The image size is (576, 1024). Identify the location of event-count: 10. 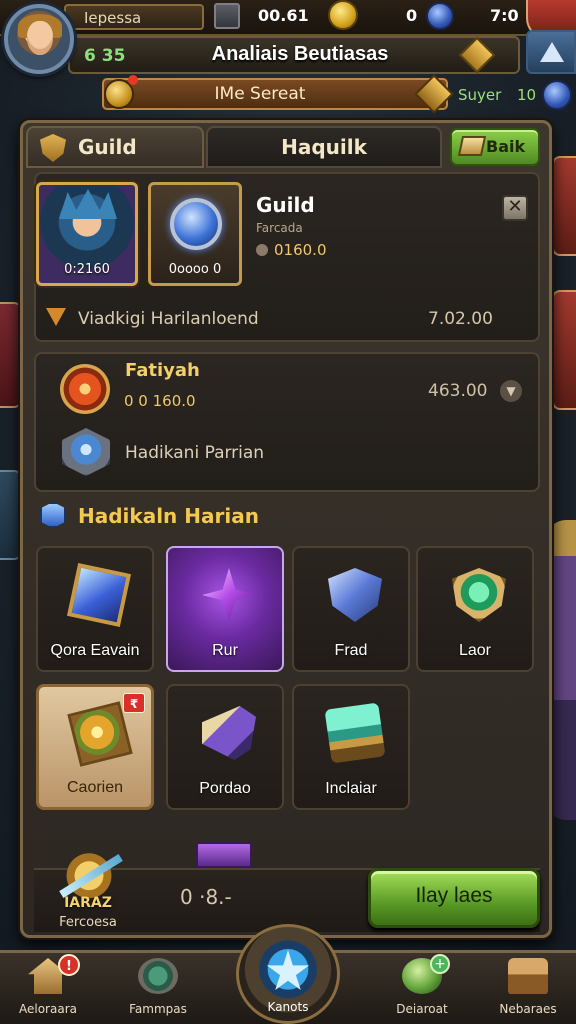
(527, 95).